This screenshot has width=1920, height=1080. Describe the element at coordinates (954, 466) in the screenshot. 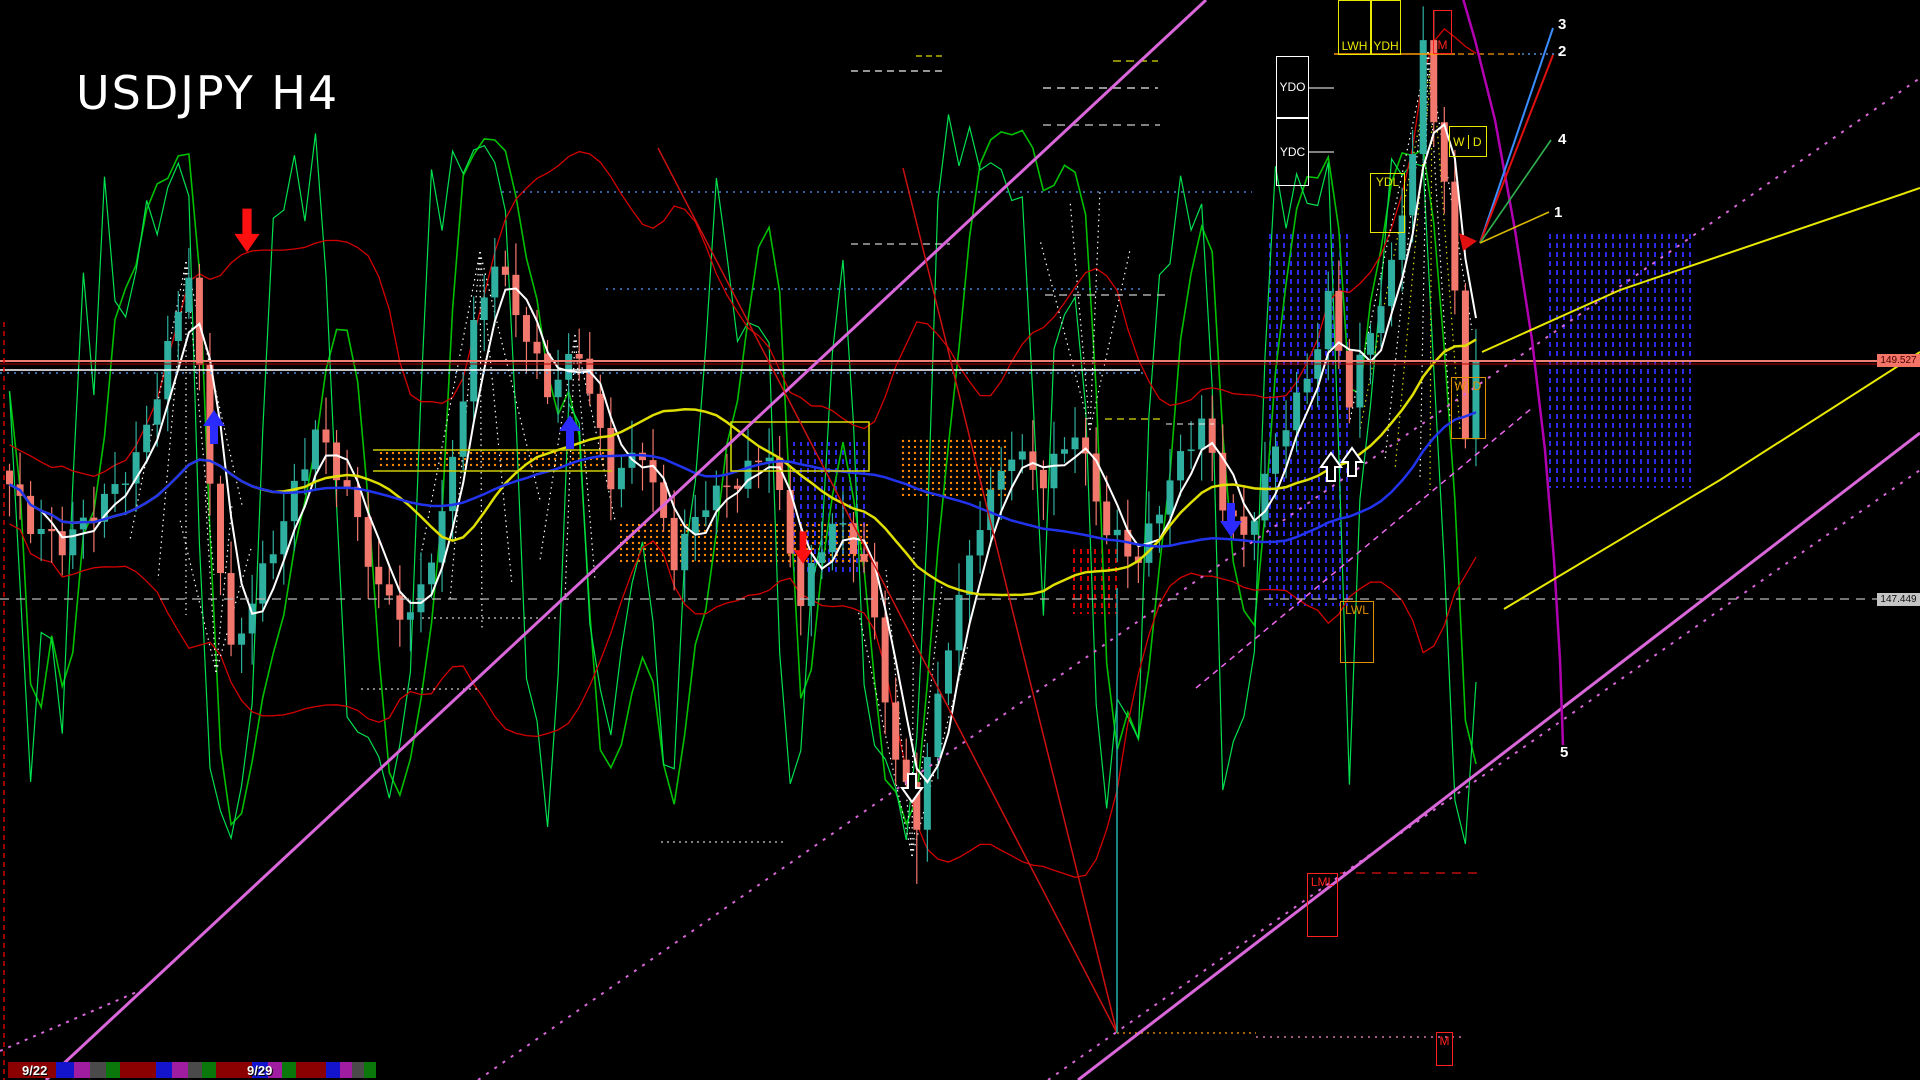

I see `orange-hatch-cloud` at that location.